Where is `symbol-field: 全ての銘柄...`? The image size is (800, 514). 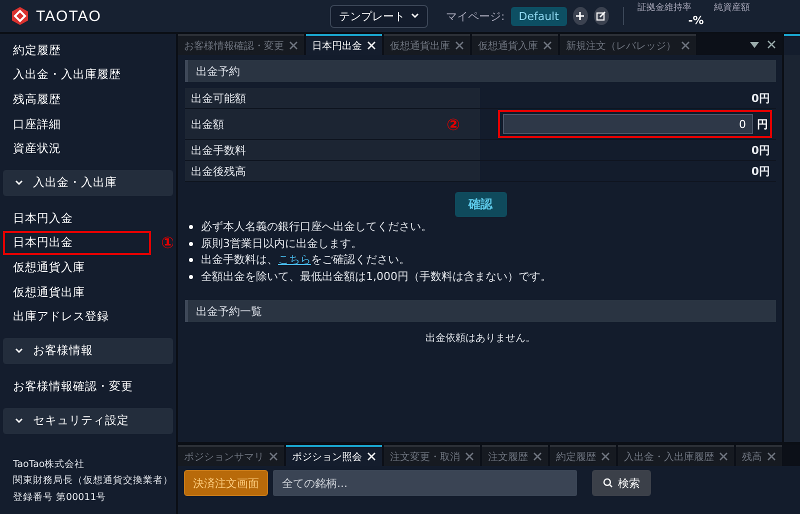 symbol-field: 全ての銘柄... is located at coordinates (425, 483).